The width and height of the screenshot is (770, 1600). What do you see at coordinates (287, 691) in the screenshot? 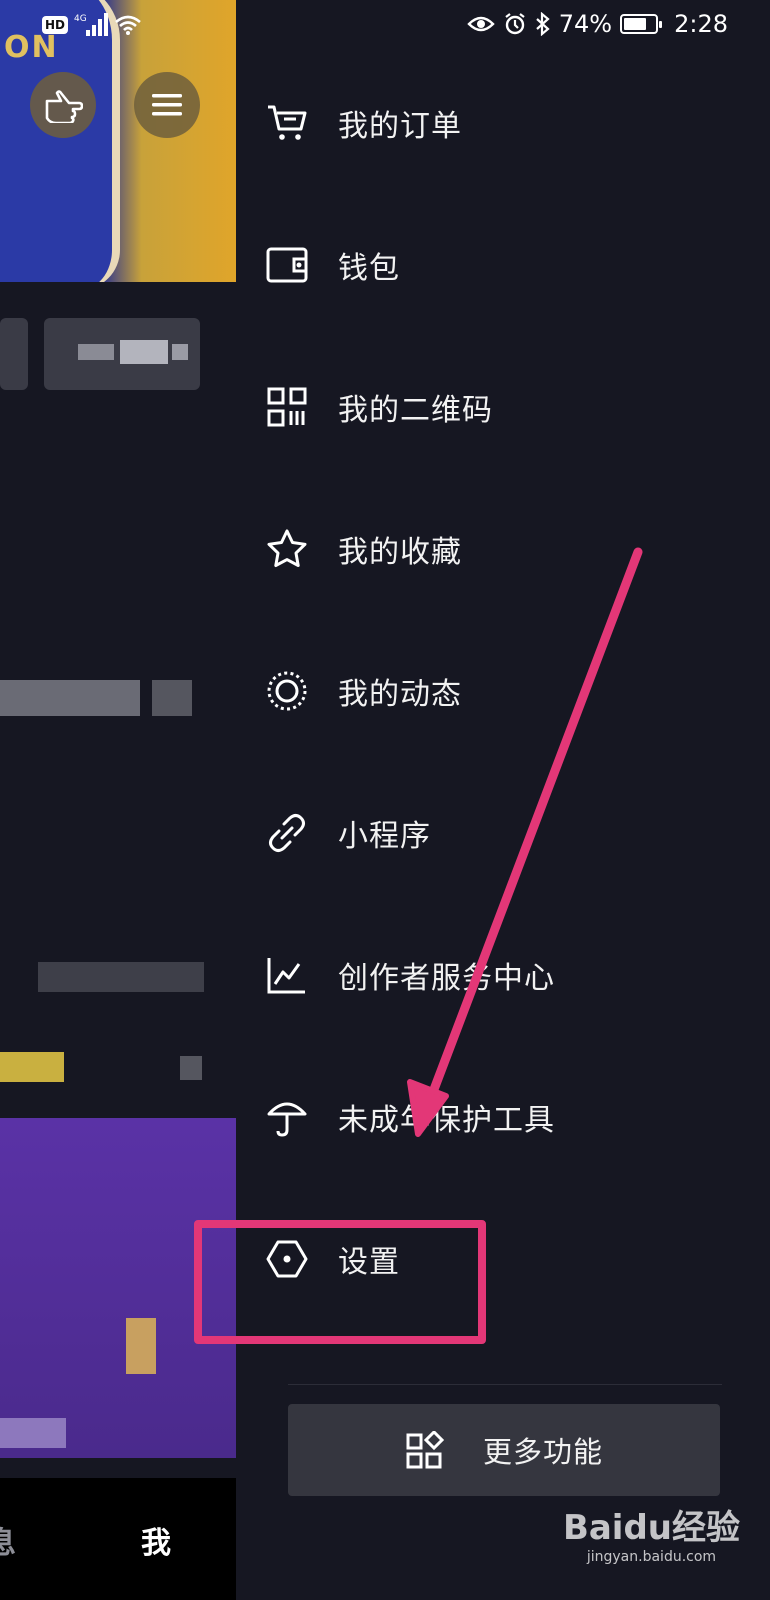
I see `moments-icon` at bounding box center [287, 691].